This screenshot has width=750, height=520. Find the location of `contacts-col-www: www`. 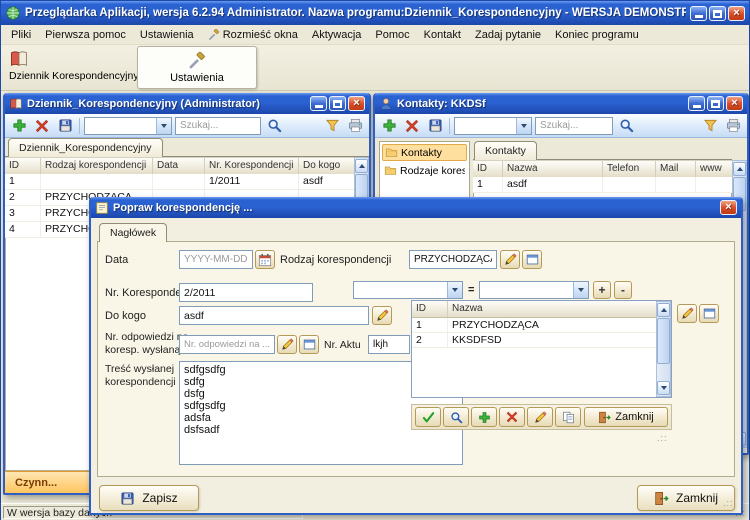

contacts-col-www: www is located at coordinates (714, 169).